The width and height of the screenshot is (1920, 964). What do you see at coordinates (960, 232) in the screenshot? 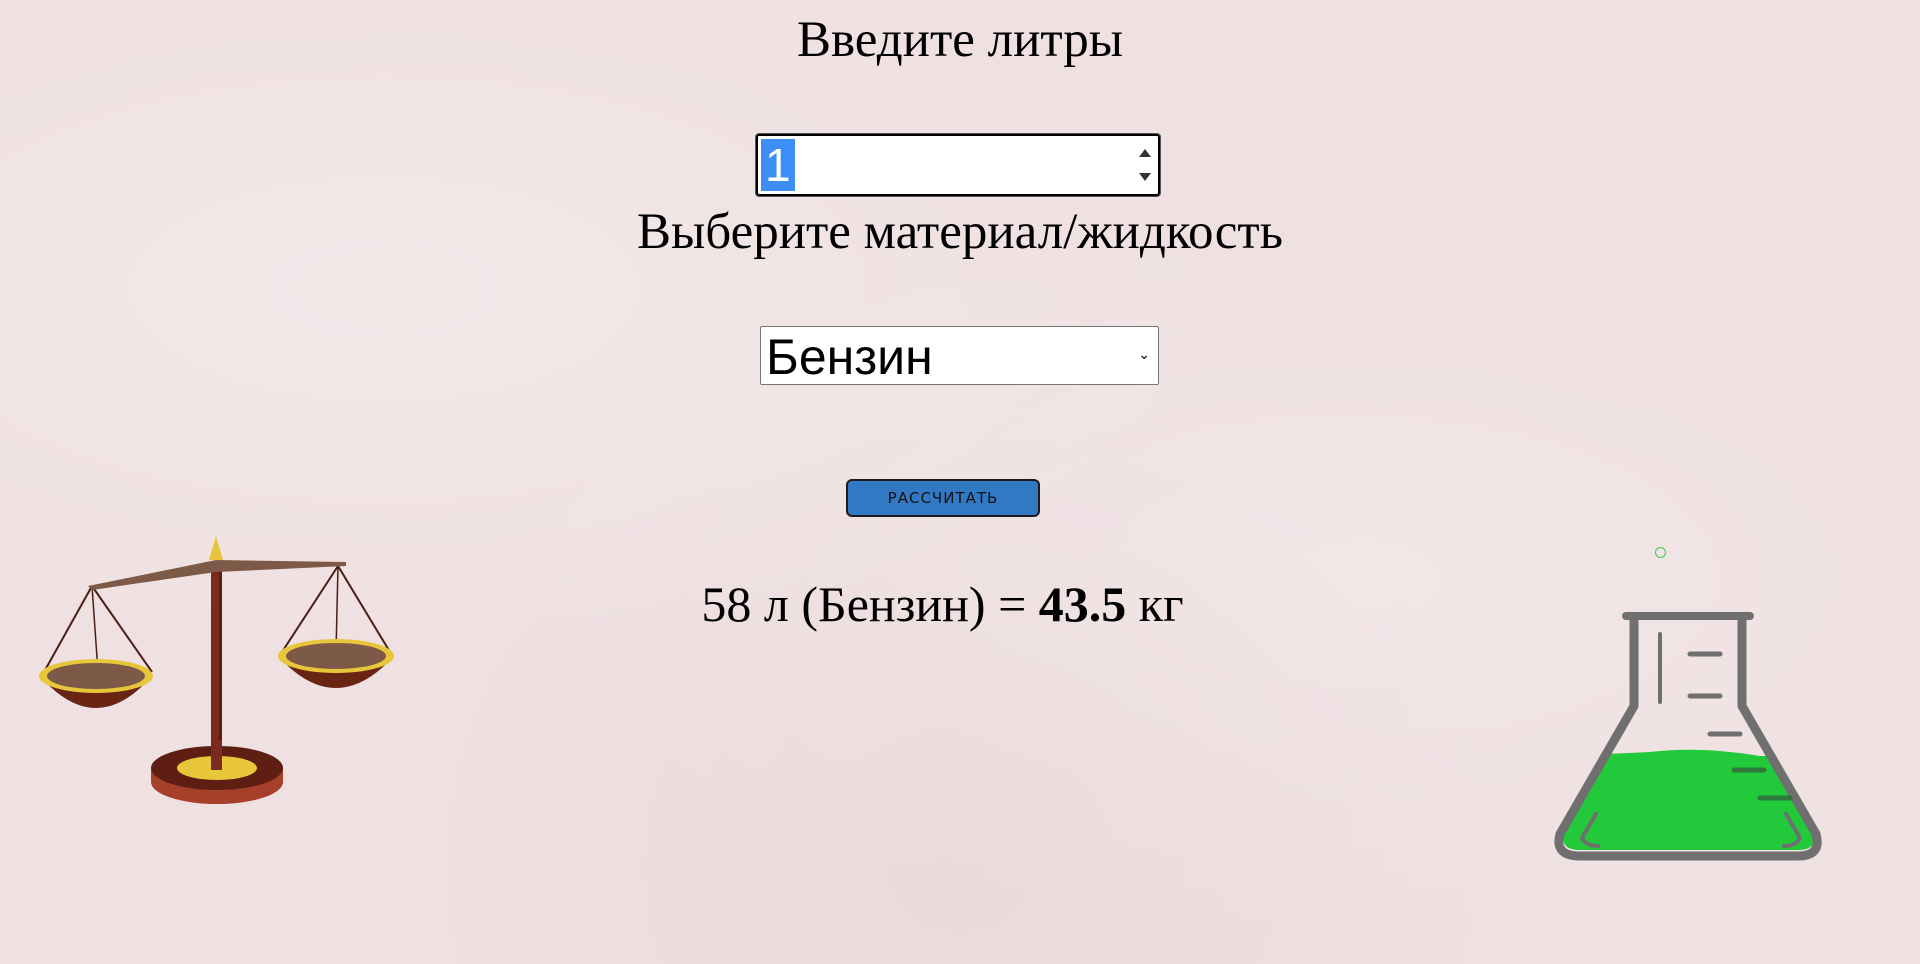
I see `material-heading: Выберите материал/жидкость` at bounding box center [960, 232].